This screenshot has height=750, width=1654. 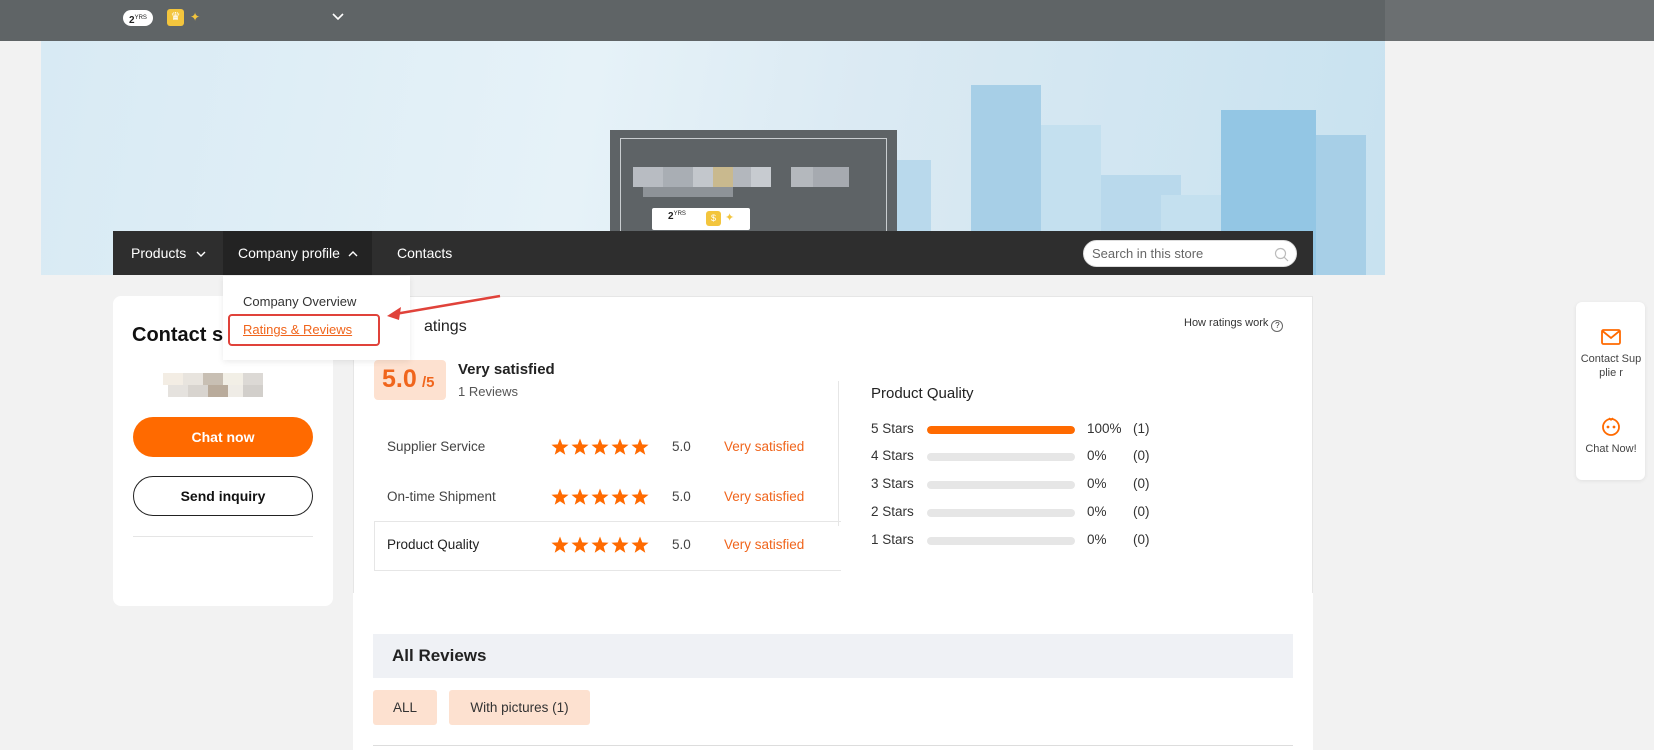 I want to click on years-badge: 2YRS $ ✦, so click(x=701, y=219).